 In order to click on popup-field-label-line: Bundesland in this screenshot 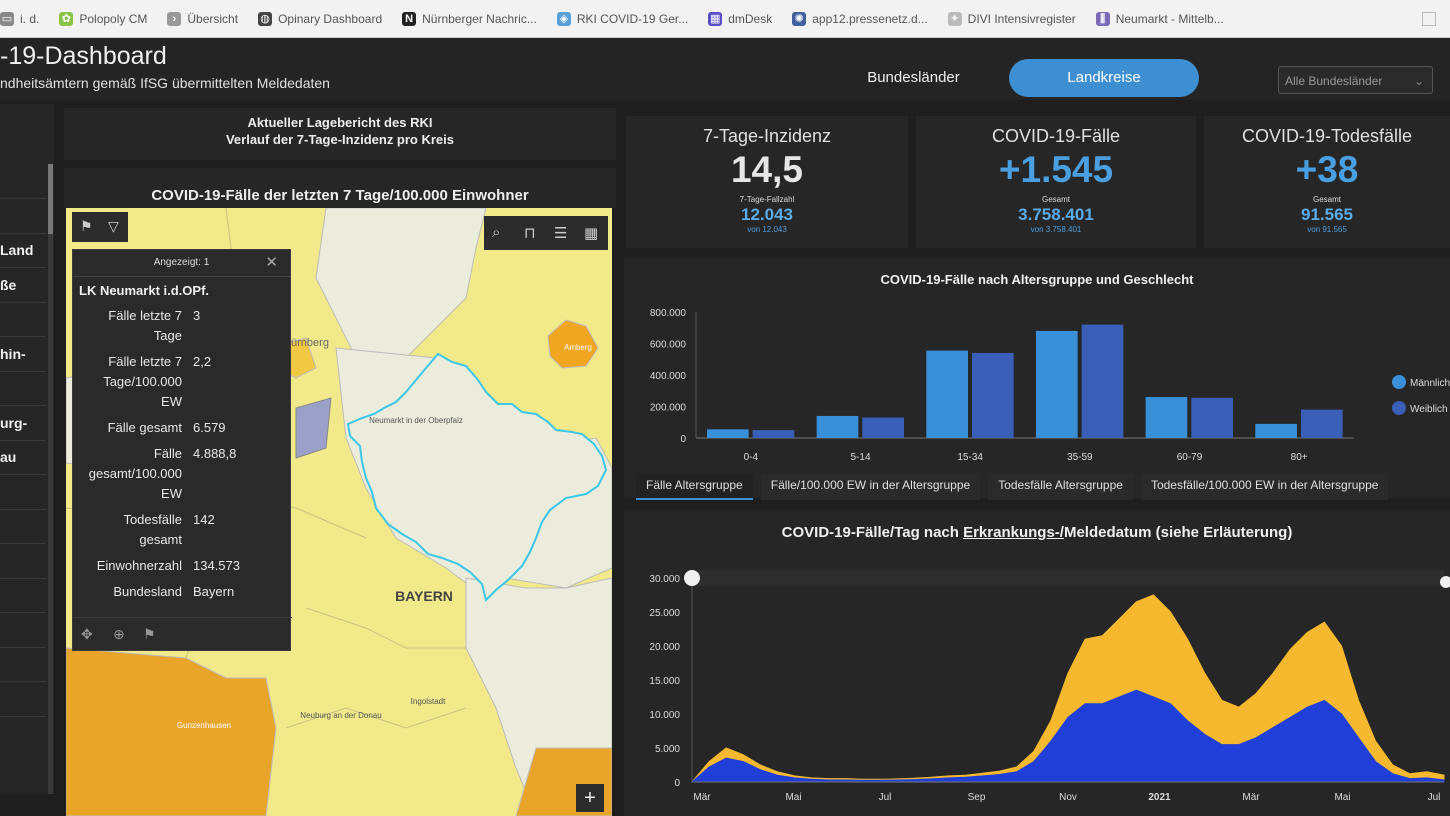, I will do `click(147, 591)`.